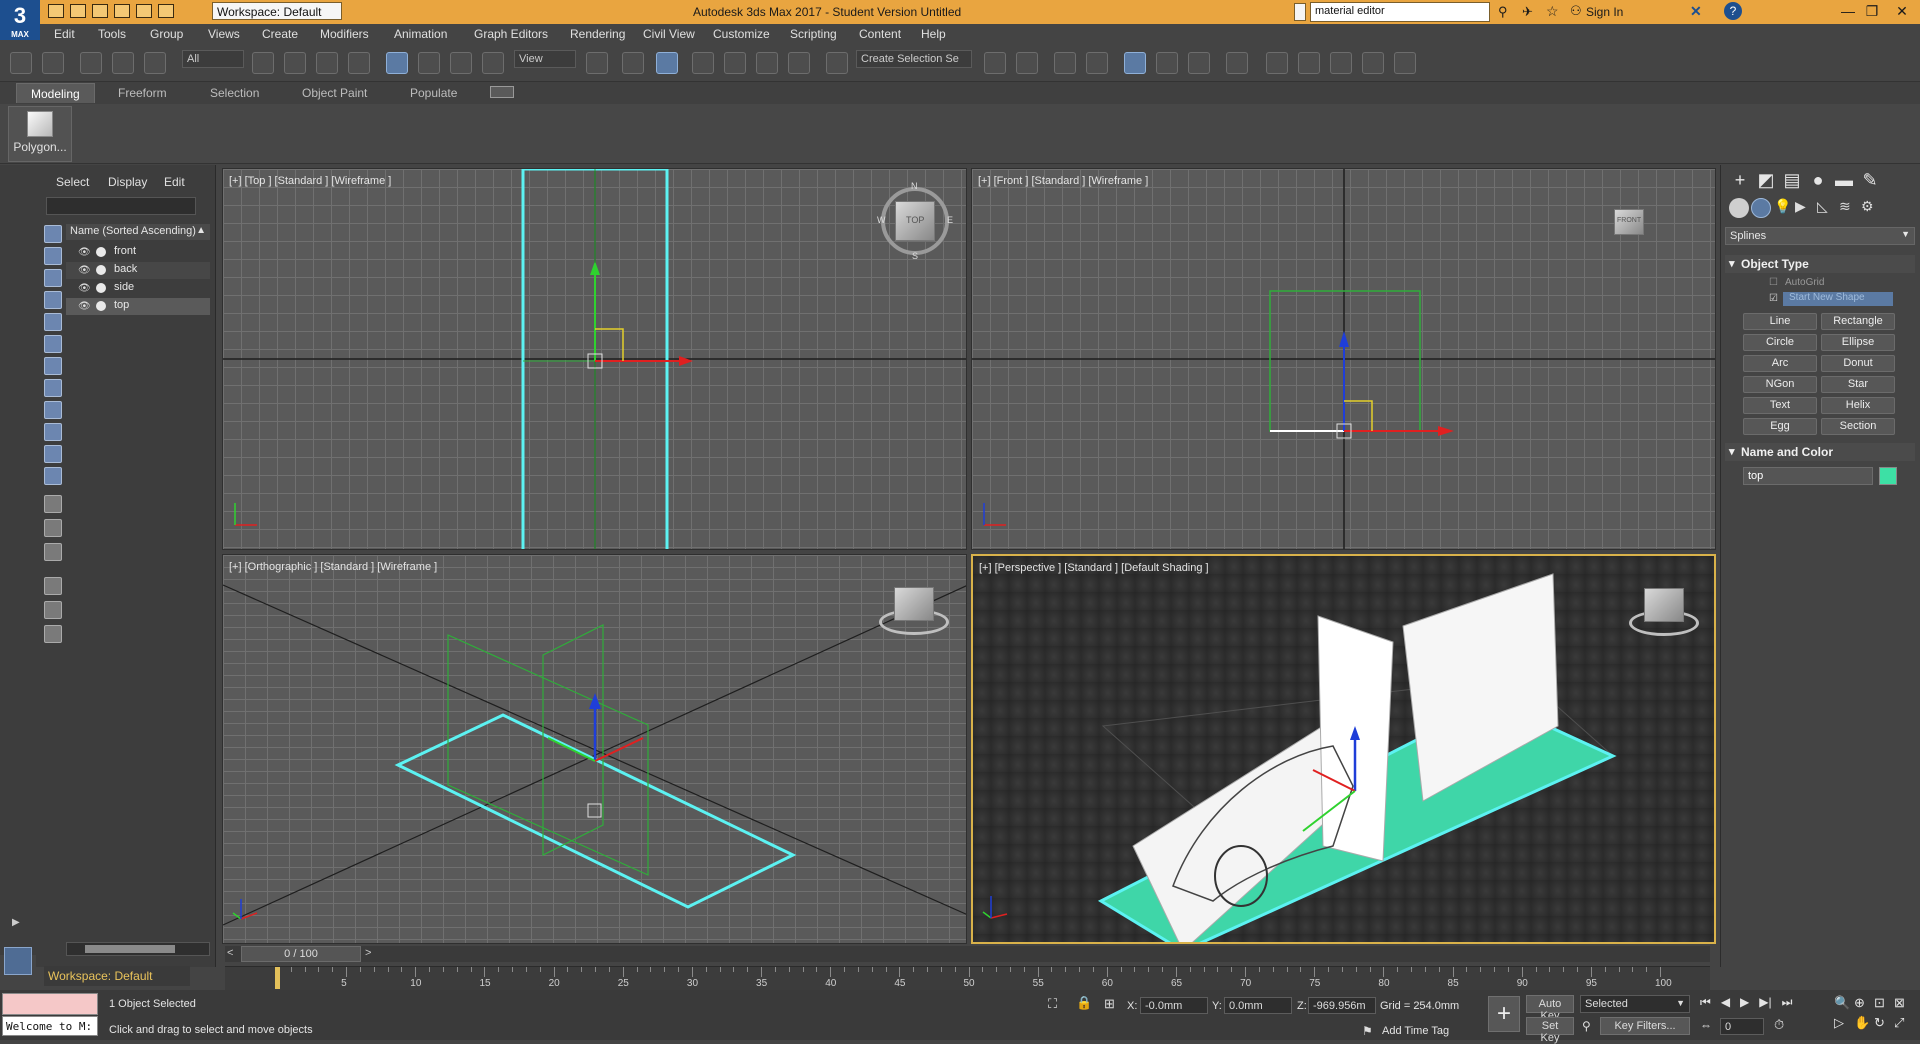 This screenshot has width=1920, height=1044. What do you see at coordinates (597, 34) in the screenshot?
I see `menu-rendering: Rendering` at bounding box center [597, 34].